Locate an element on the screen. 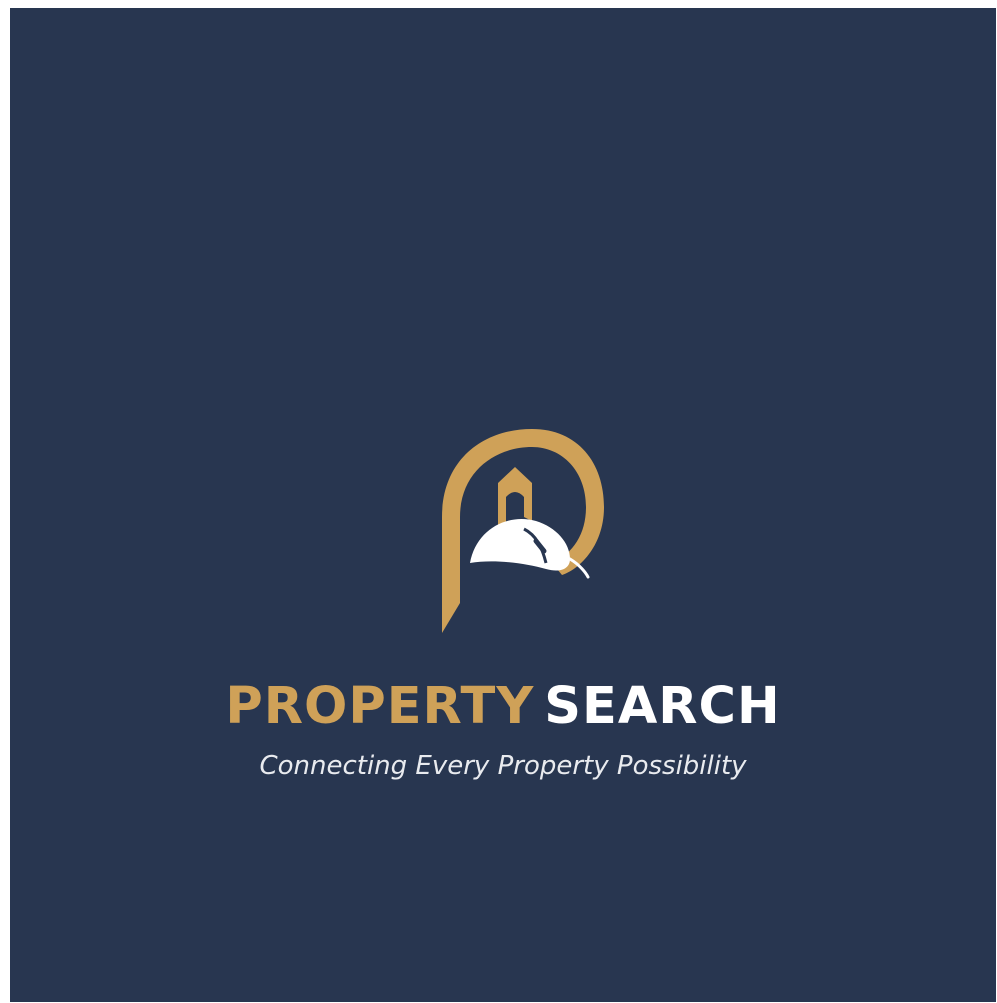 The image size is (997, 1003). brand-name-part-1: PROPERTY is located at coordinates (380, 706).